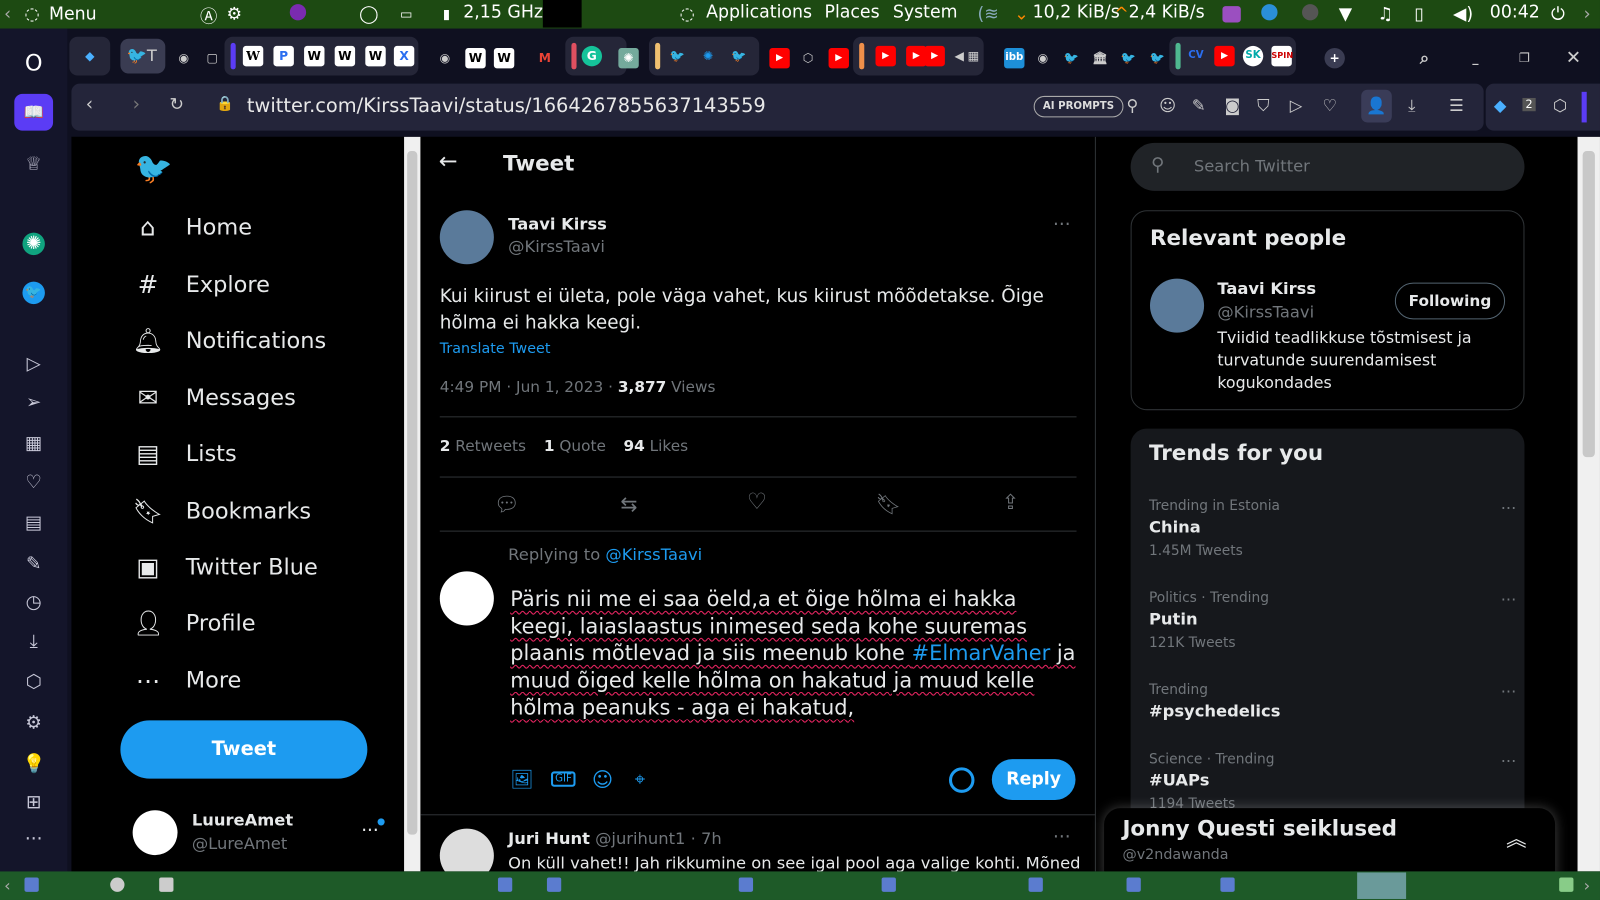  I want to click on trash-icon, so click(1566, 884).